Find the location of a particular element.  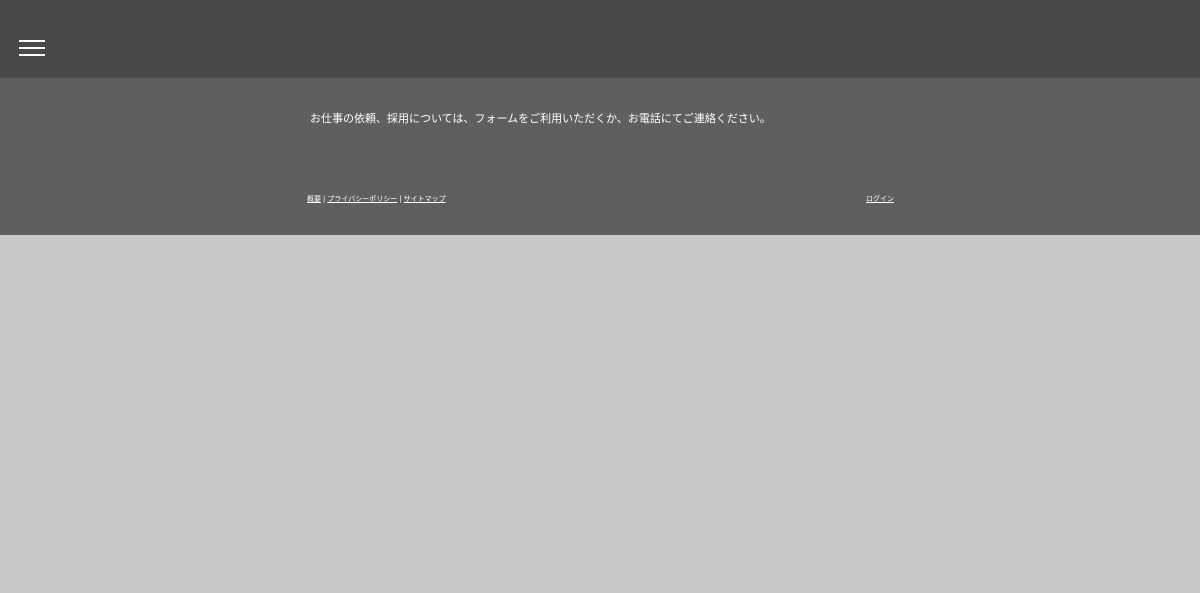

footer-links: 概要 | プライバシーポリシー | サイトマップ is located at coordinates (376, 199).